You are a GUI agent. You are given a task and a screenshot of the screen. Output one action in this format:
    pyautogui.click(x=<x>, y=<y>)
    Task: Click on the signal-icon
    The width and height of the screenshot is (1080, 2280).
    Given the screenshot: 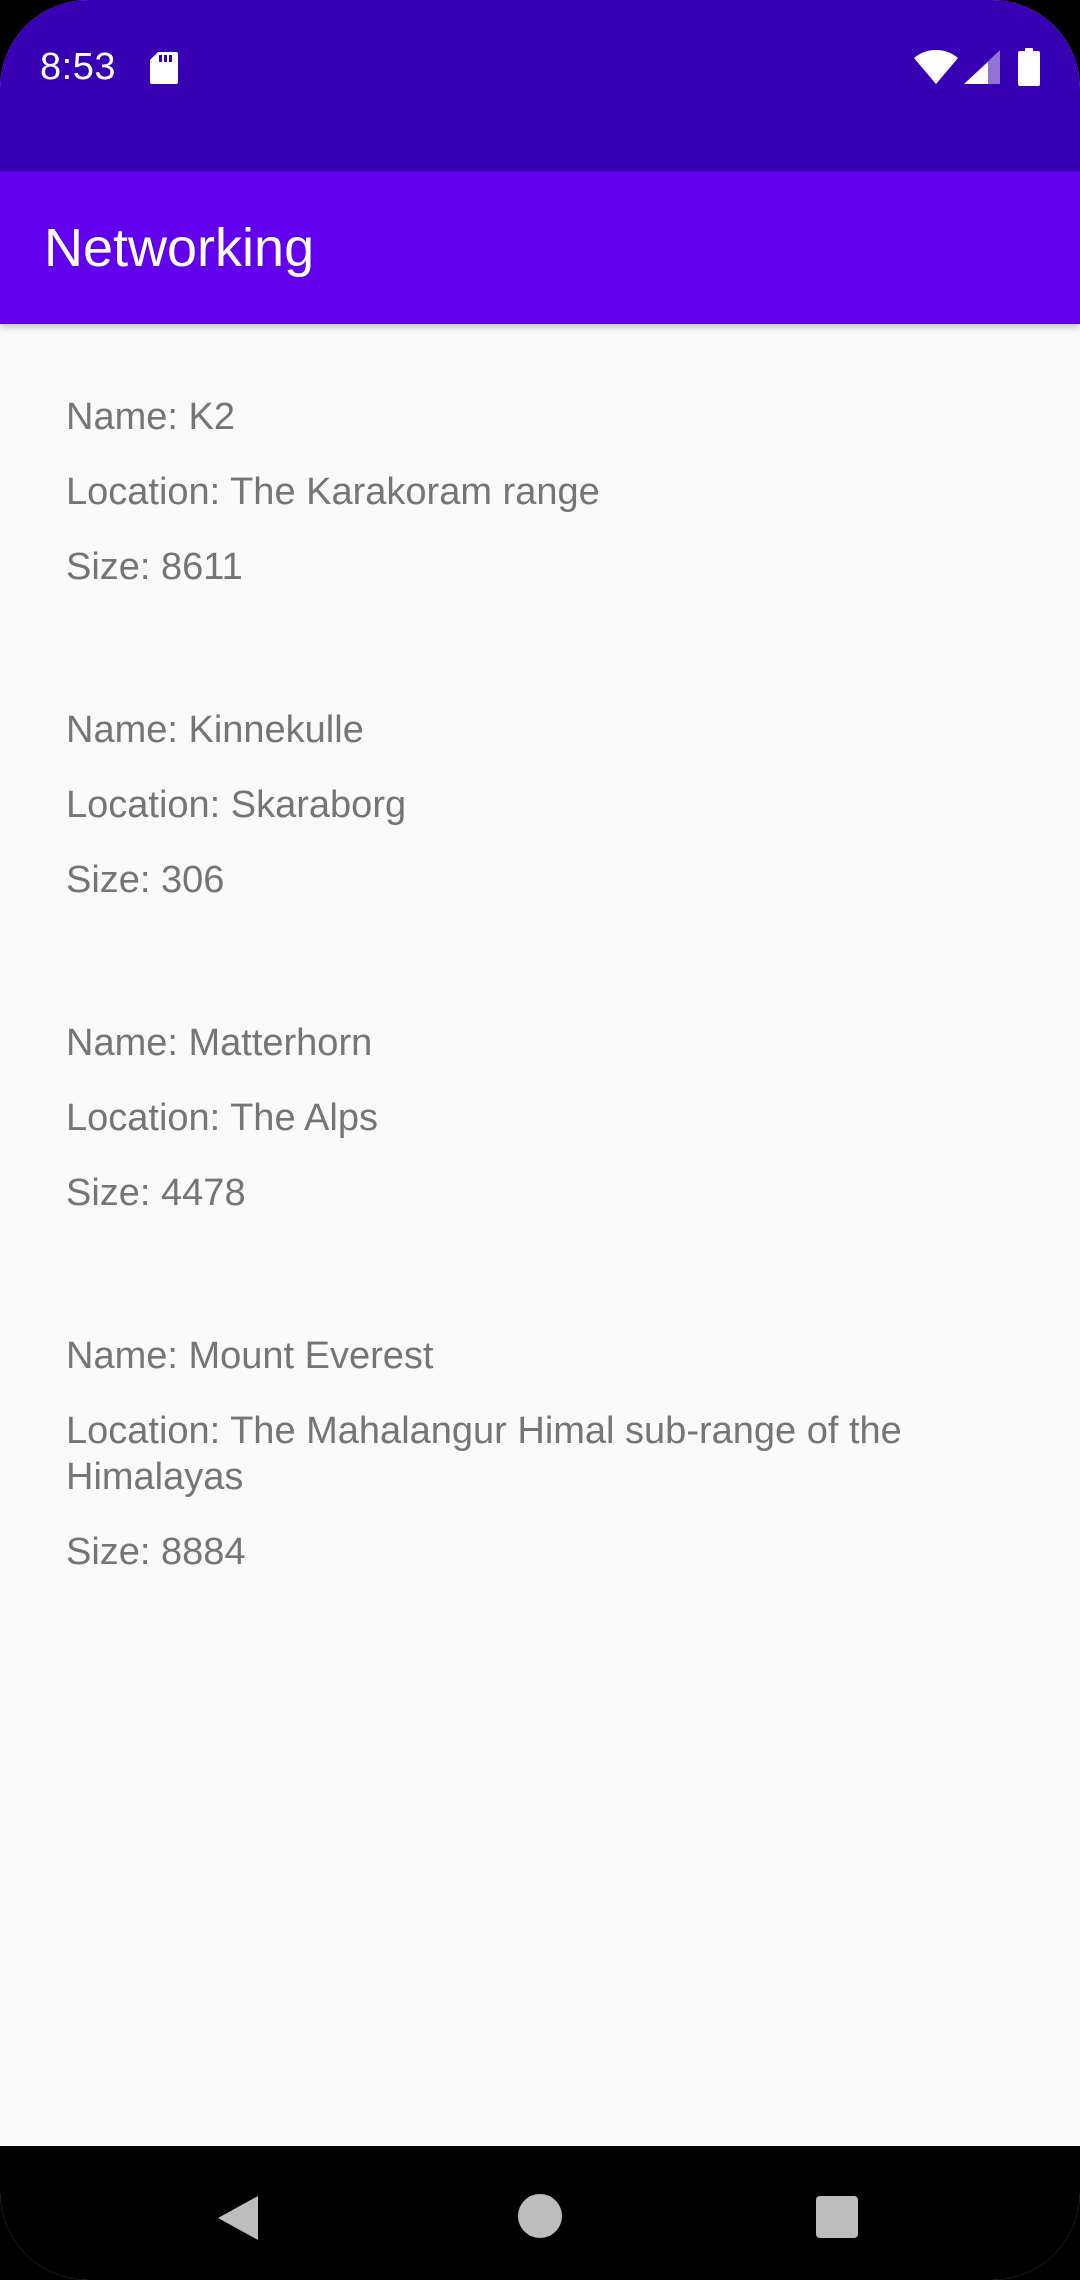 What is the action you would take?
    pyautogui.click(x=982, y=67)
    